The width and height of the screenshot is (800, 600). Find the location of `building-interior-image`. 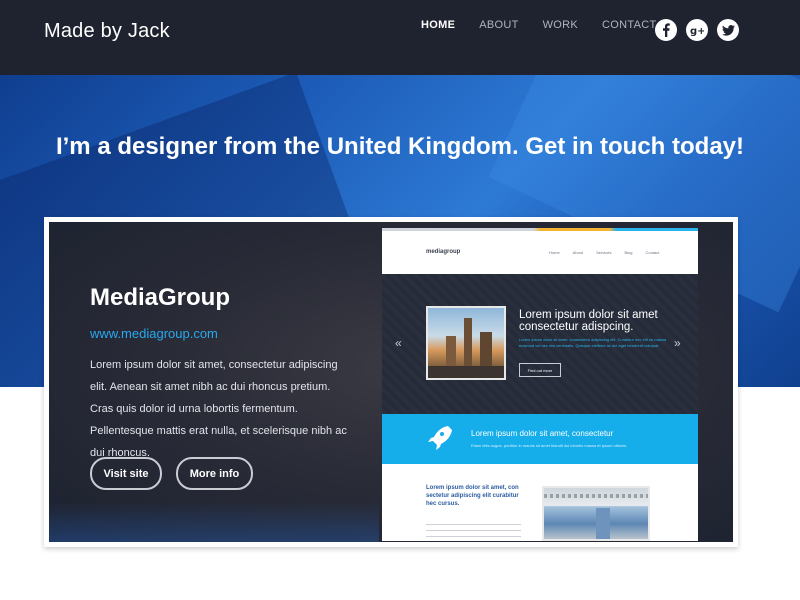

building-interior-image is located at coordinates (596, 513).